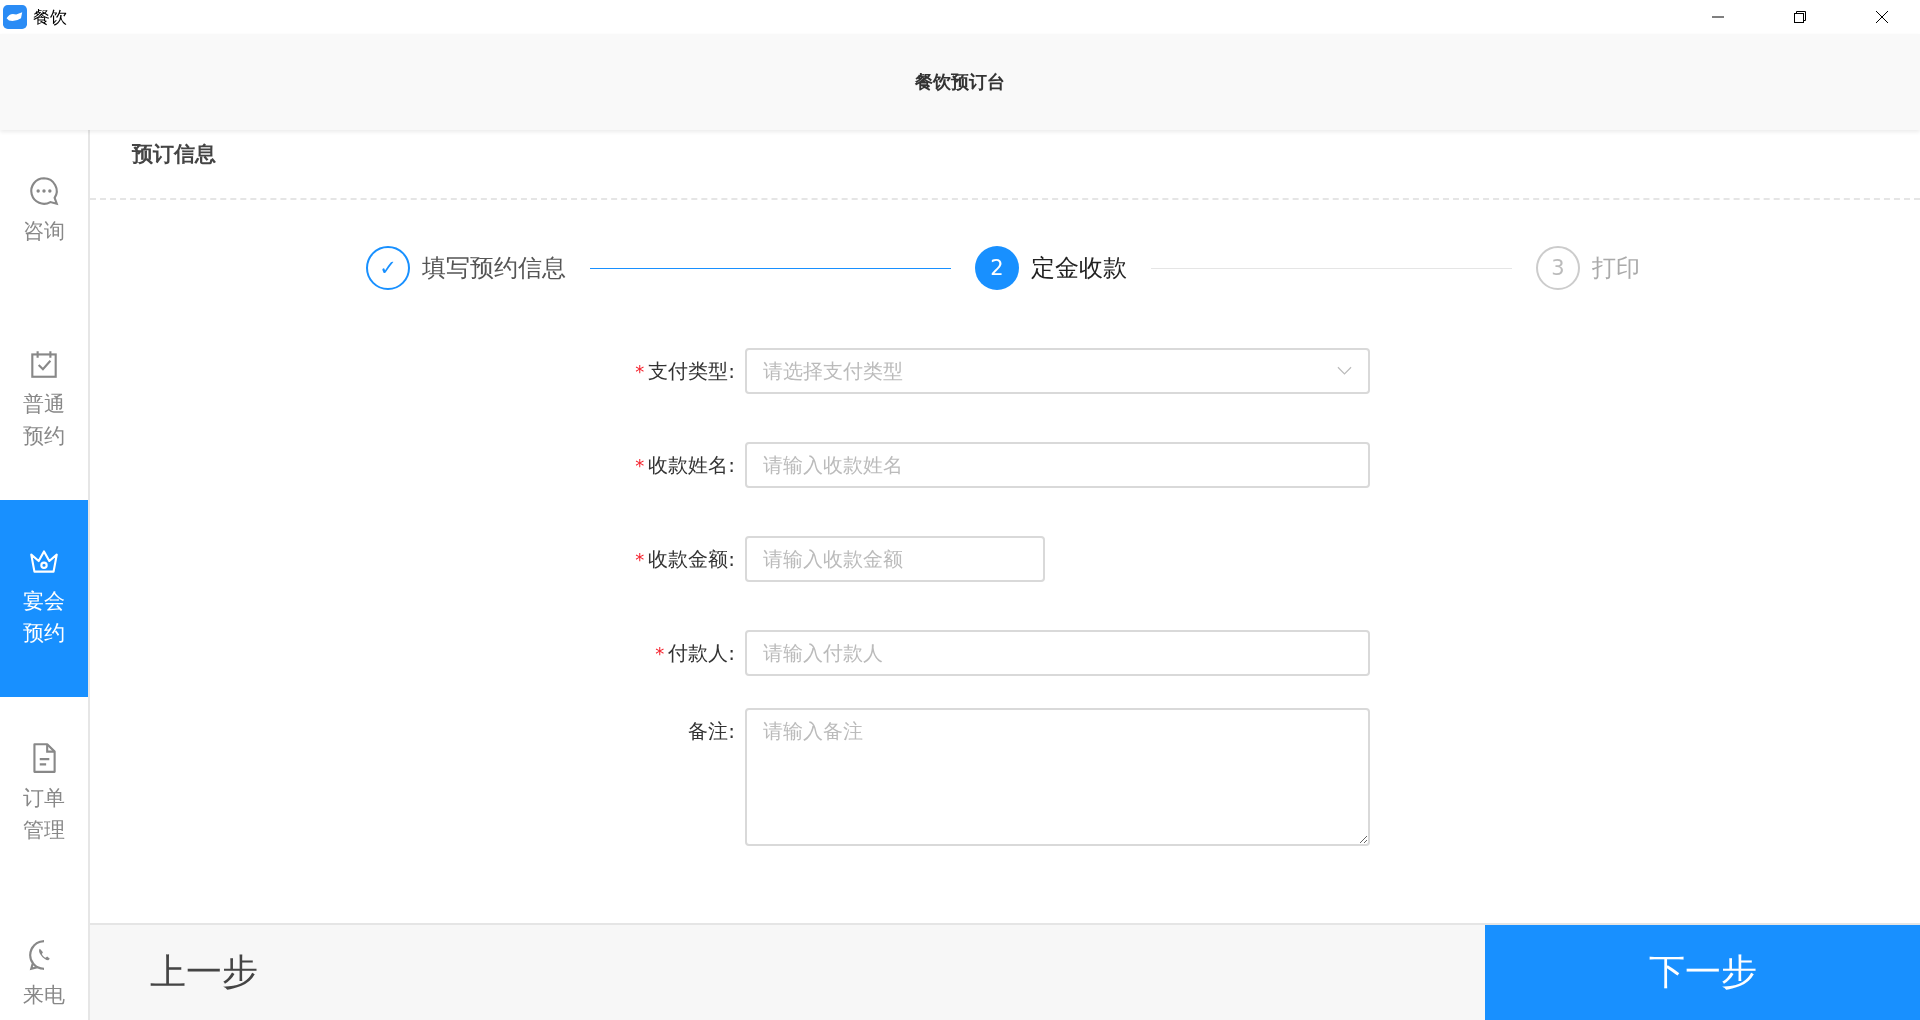 The image size is (1920, 1020). What do you see at coordinates (44, 957) in the screenshot?
I see `sidebar-item: 来电` at bounding box center [44, 957].